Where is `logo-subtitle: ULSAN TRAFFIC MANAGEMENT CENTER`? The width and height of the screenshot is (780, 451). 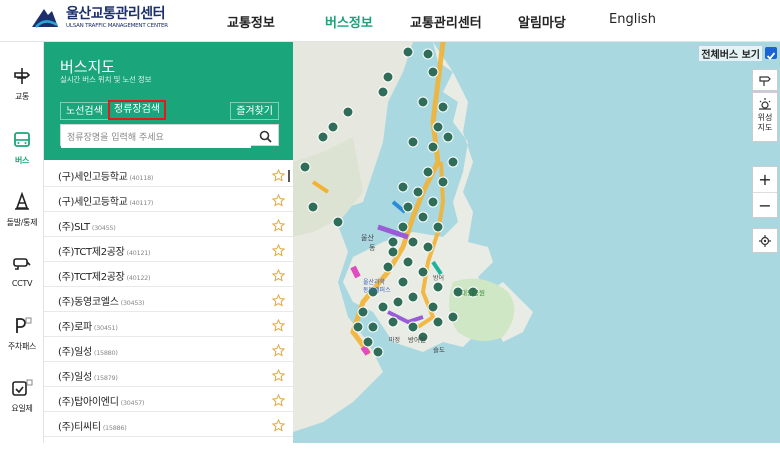 logo-subtitle: ULSAN TRAFFIC MANAGEMENT CENTER is located at coordinates (117, 25).